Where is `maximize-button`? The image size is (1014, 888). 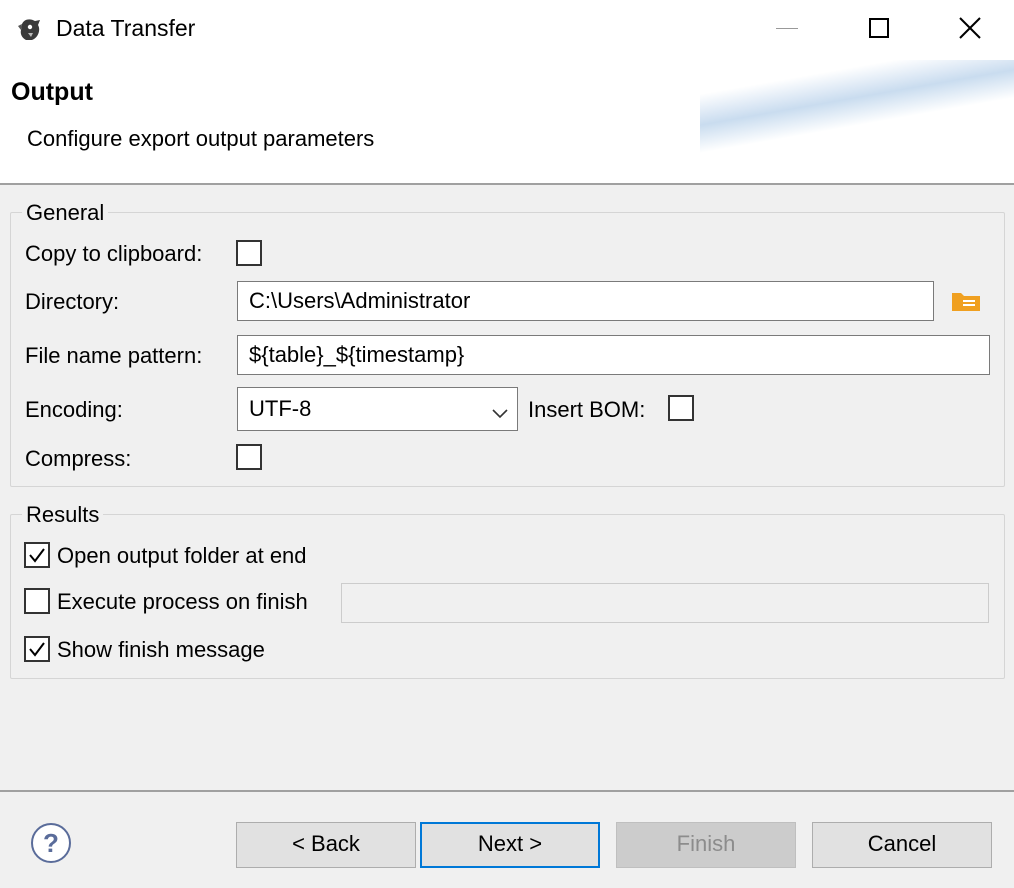 maximize-button is located at coordinates (880, 29).